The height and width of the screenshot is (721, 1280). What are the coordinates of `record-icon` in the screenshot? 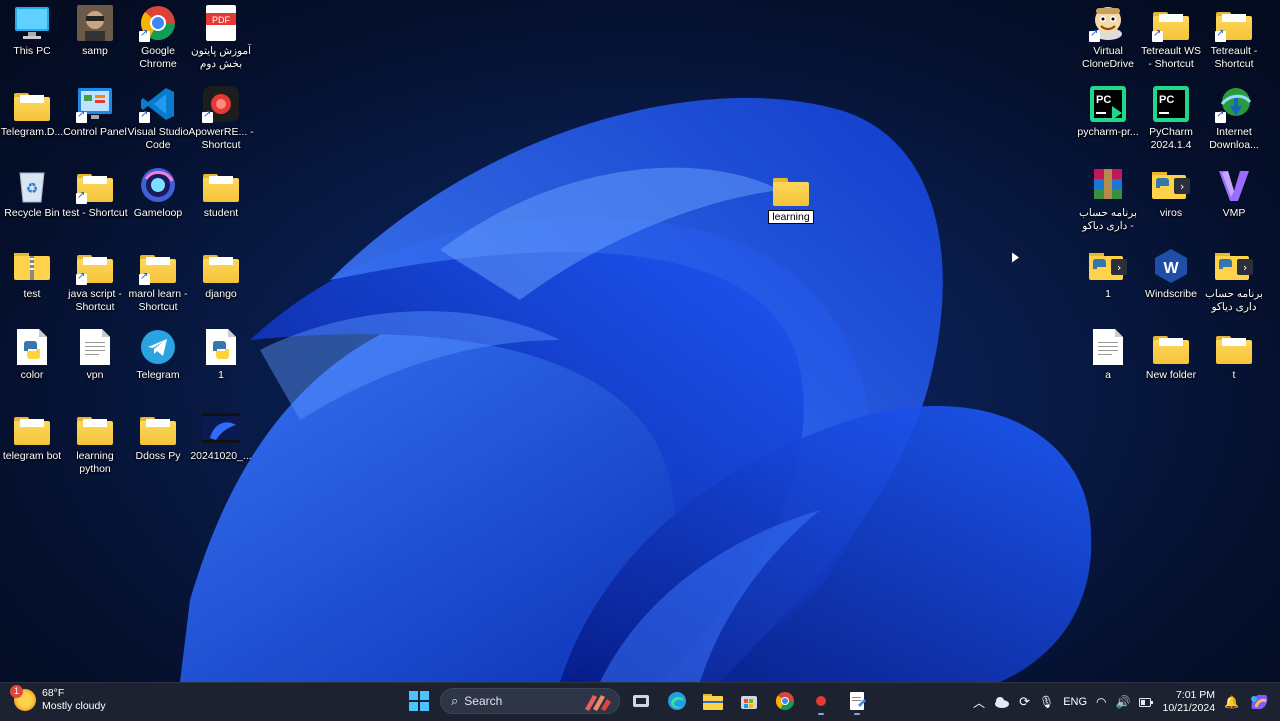 It's located at (221, 104).